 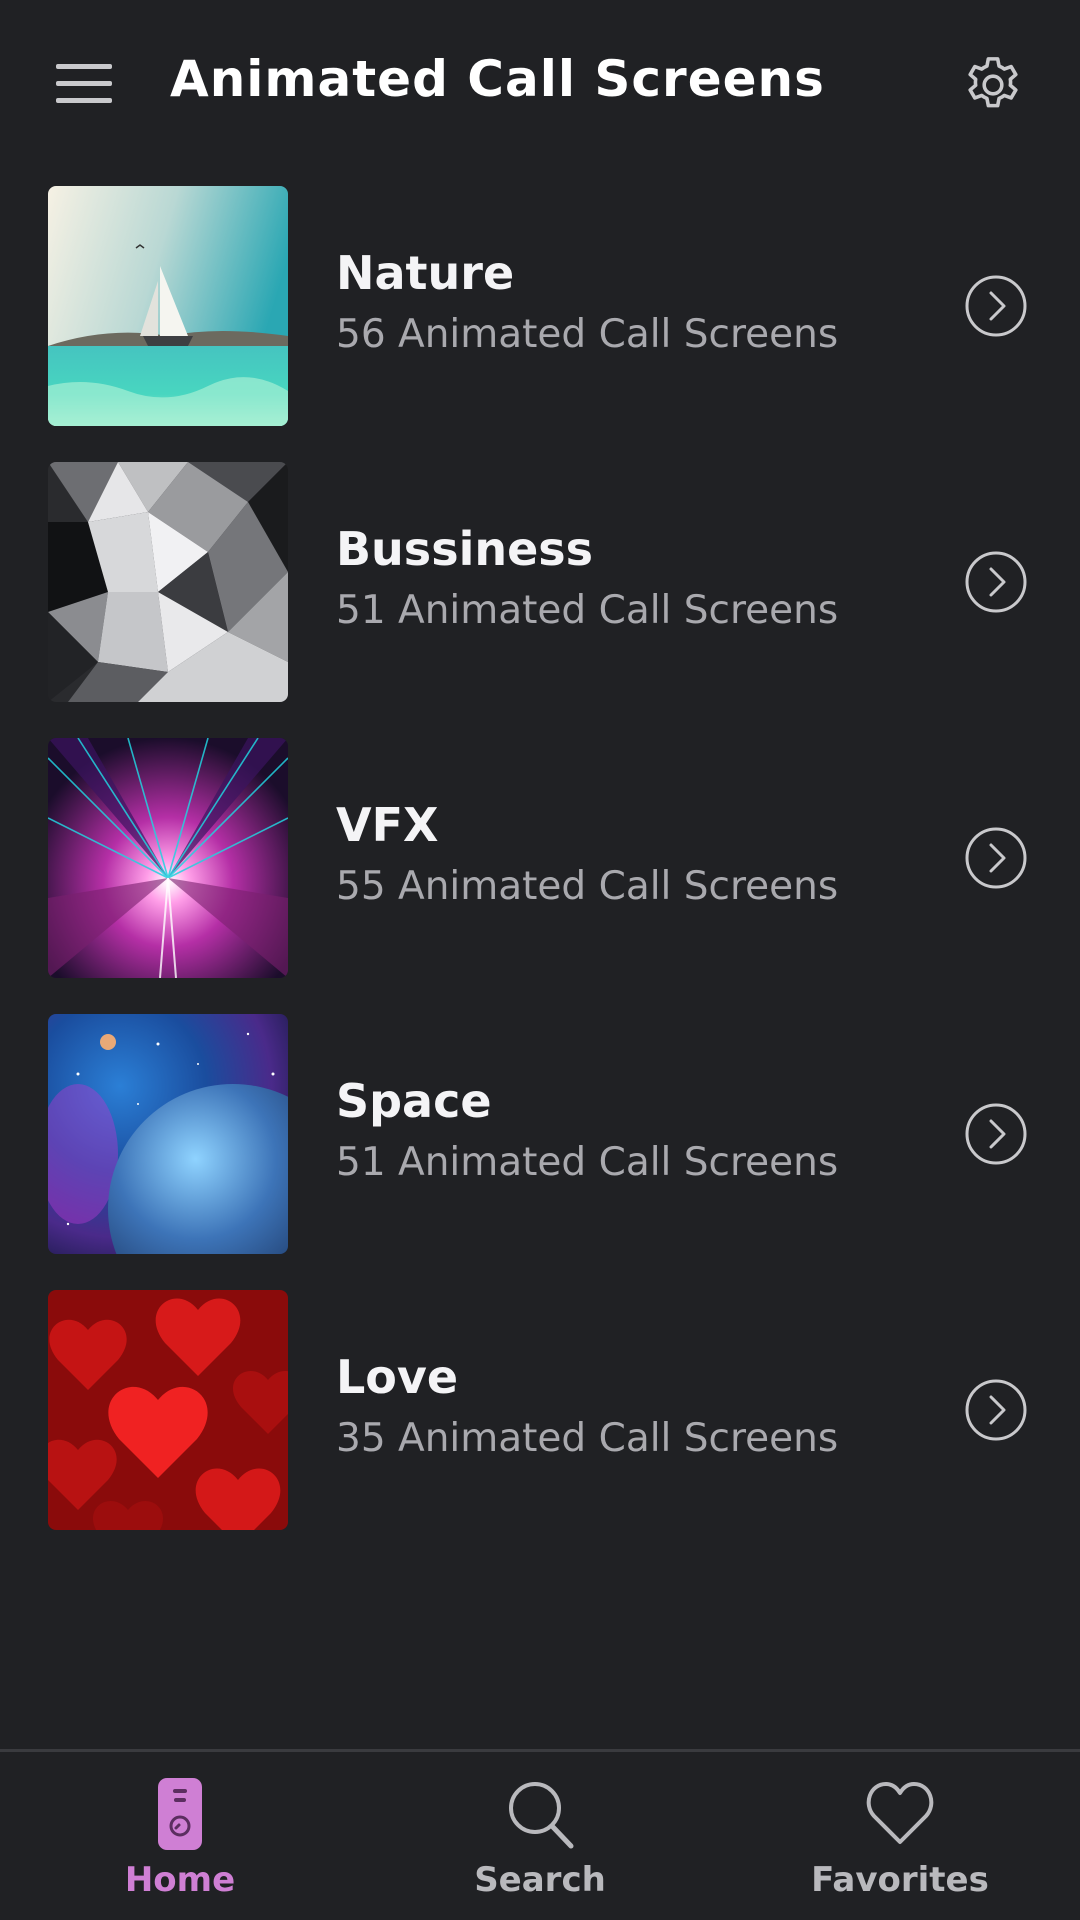 I want to click on category-count: 35 Animated Call Screens, so click(x=587, y=1438).